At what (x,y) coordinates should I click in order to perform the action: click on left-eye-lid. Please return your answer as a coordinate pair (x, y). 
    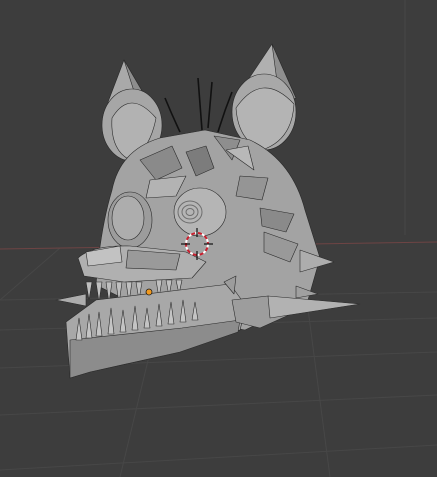
    Looking at the image, I should click on (128, 218).